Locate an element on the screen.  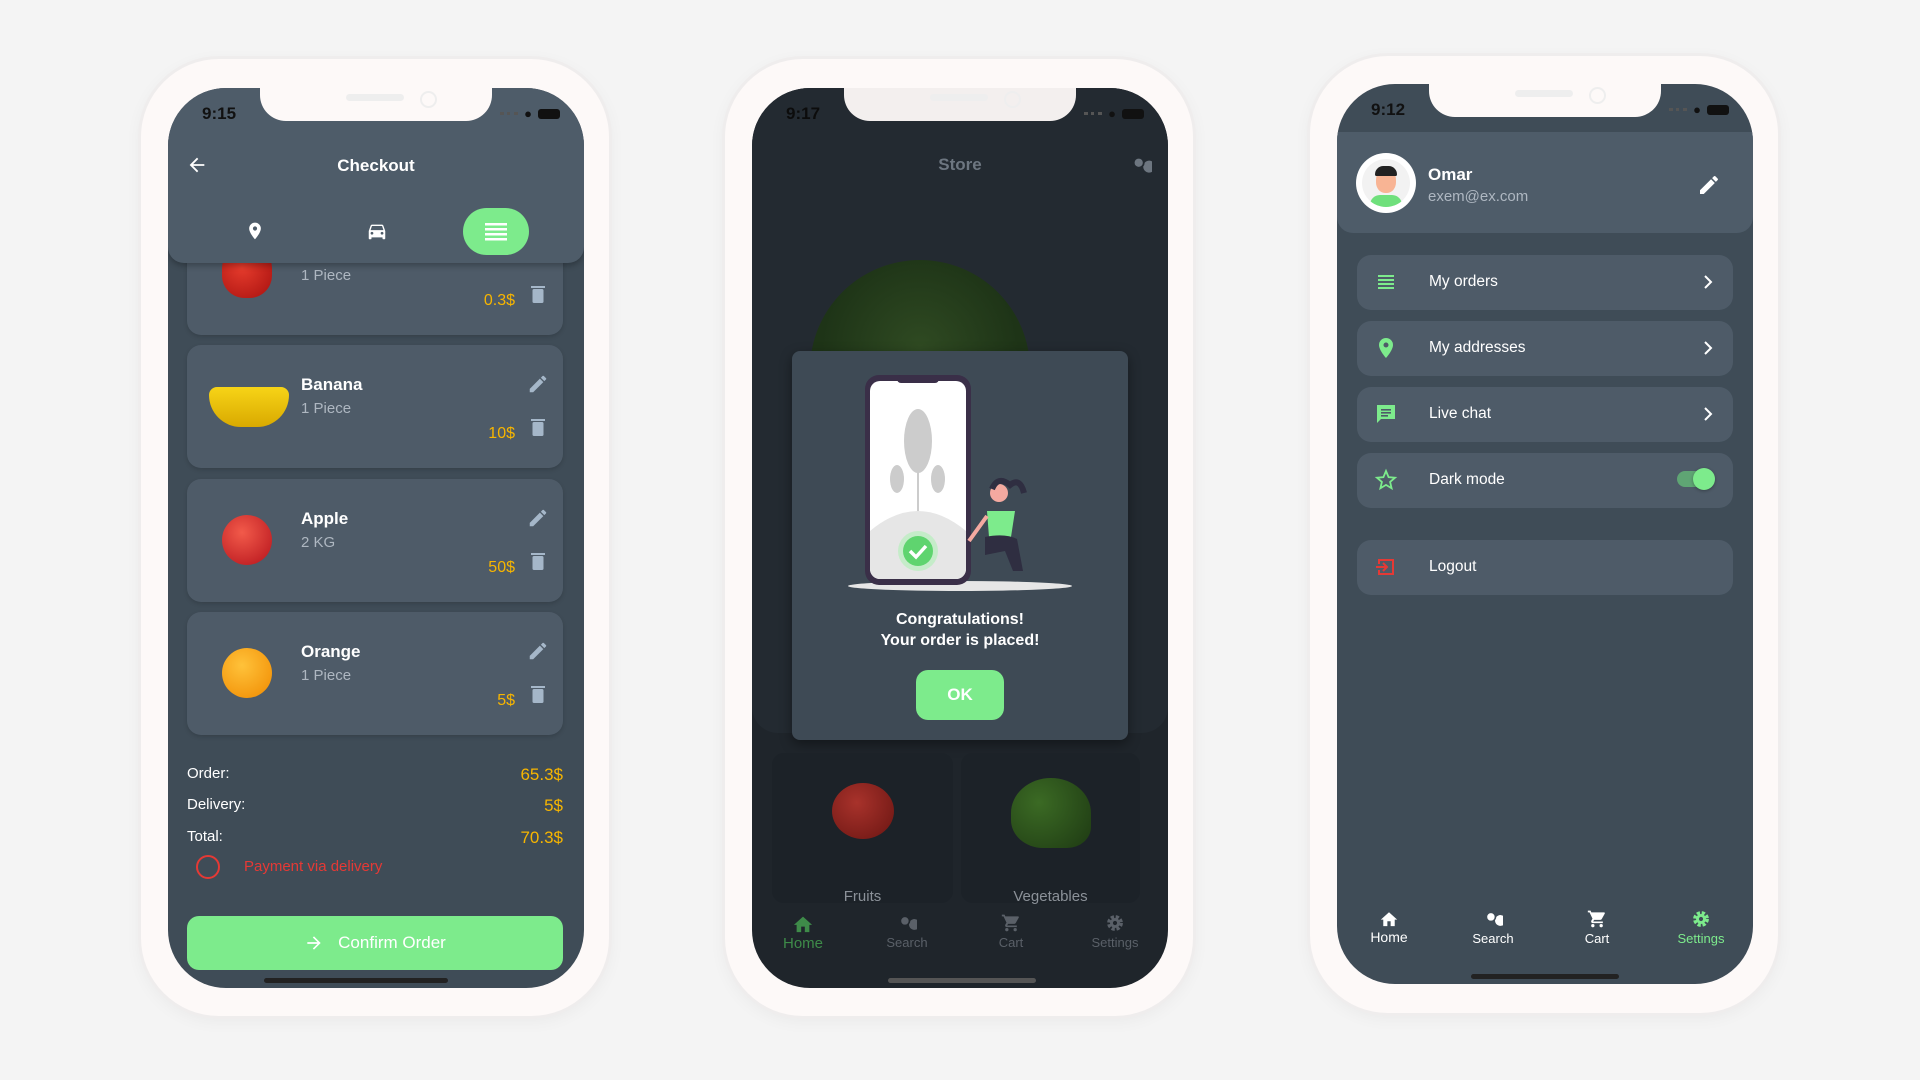
broccoli-image is located at coordinates (1051, 813).